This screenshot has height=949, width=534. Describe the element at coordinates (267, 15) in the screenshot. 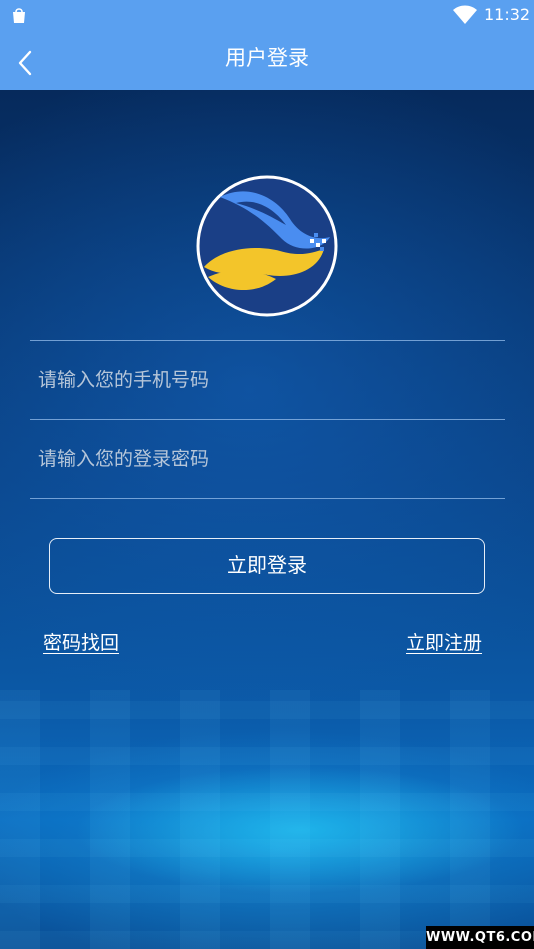

I see `status-bar: 11:32` at that location.